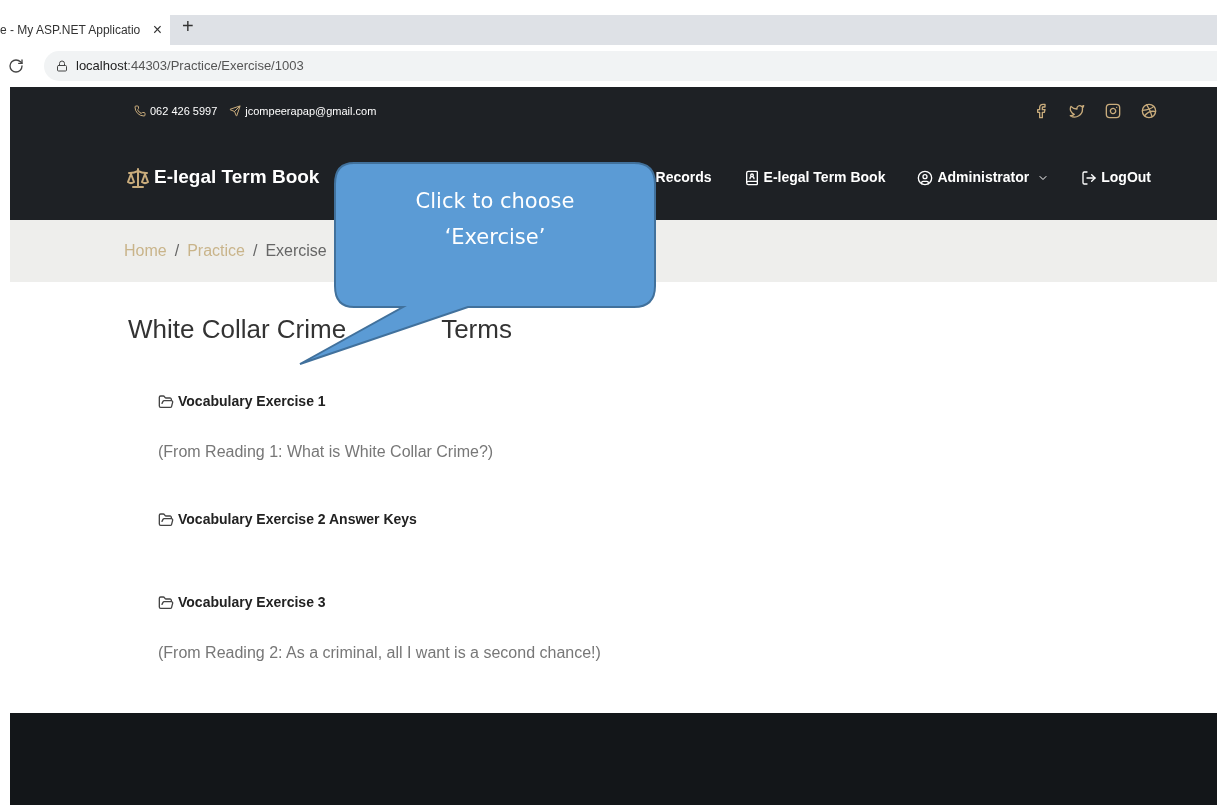 This screenshot has width=1217, height=805. I want to click on nav-link: Records, so click(683, 177).